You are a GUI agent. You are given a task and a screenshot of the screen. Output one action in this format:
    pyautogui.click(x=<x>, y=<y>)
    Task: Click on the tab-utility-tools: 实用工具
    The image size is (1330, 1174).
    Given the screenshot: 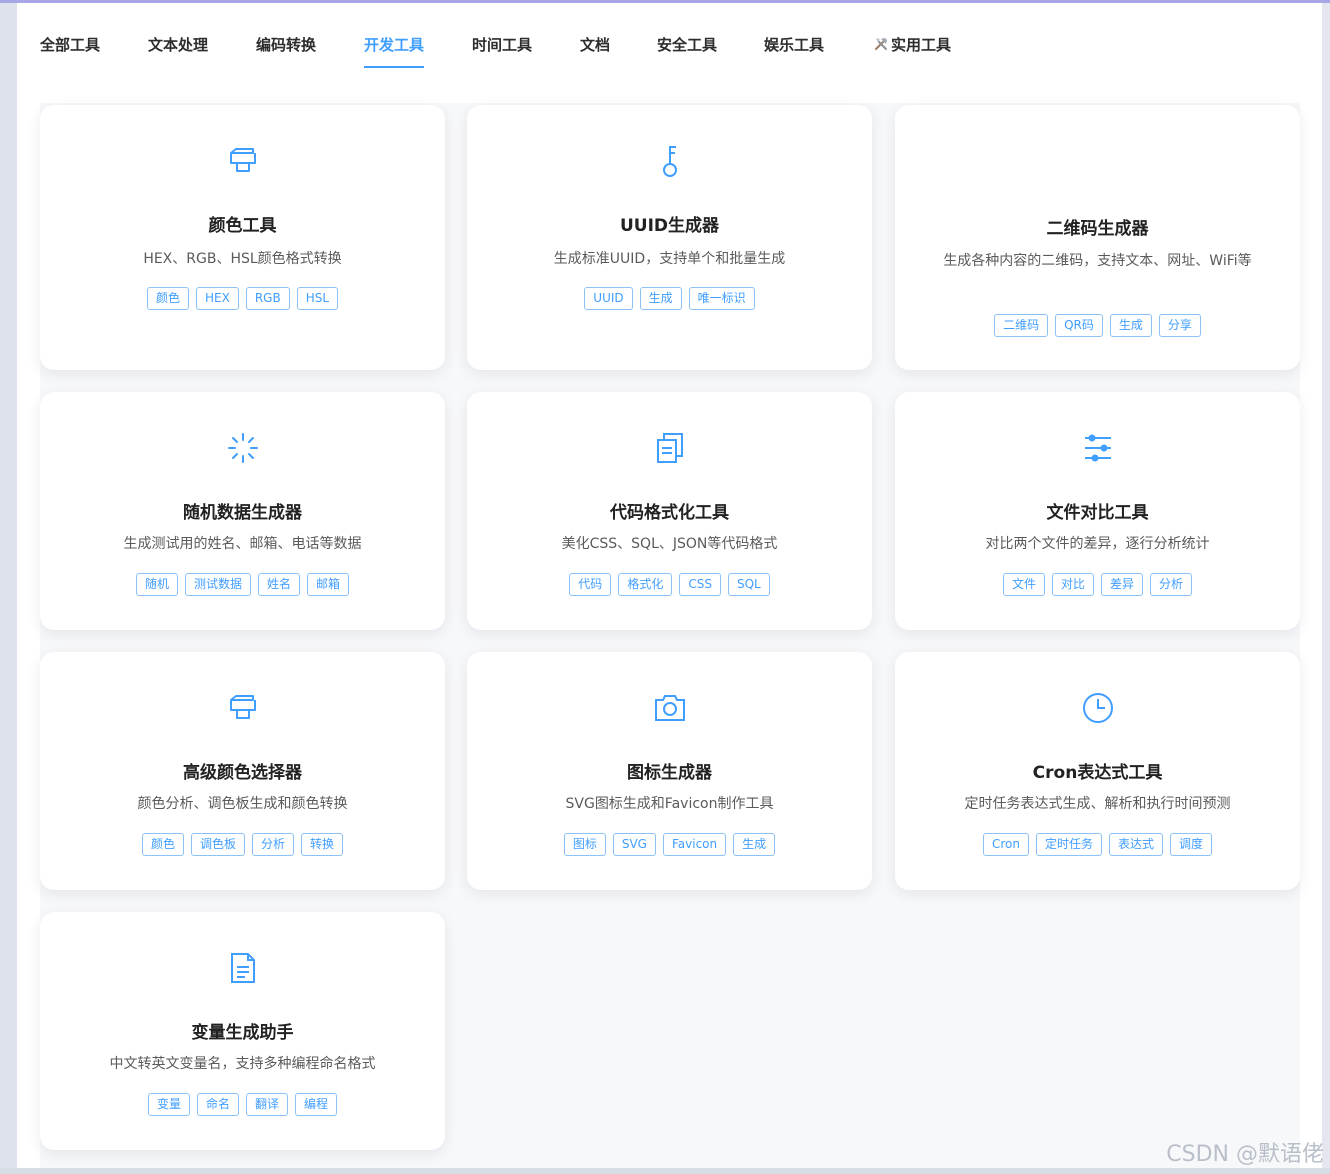 What is the action you would take?
    pyautogui.click(x=912, y=52)
    